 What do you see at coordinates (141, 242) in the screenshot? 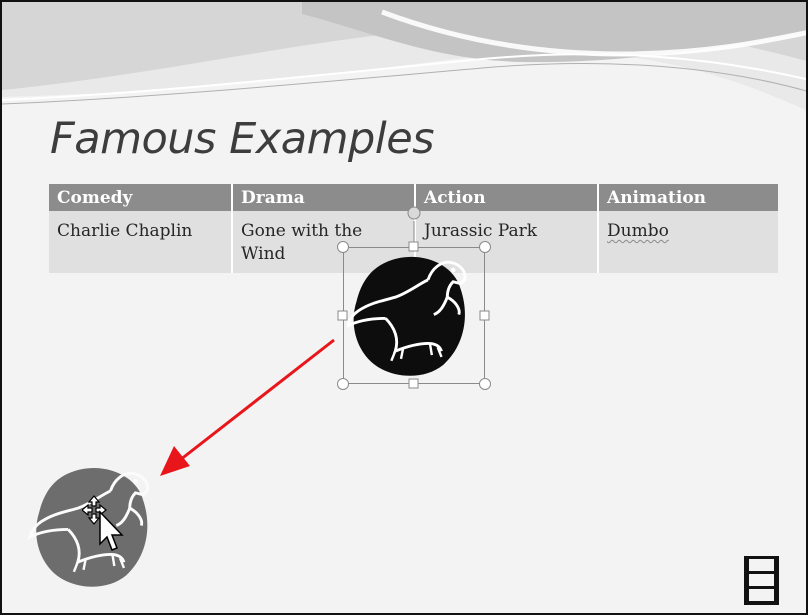
I see `cell-comedy: Charlie Chaplin` at bounding box center [141, 242].